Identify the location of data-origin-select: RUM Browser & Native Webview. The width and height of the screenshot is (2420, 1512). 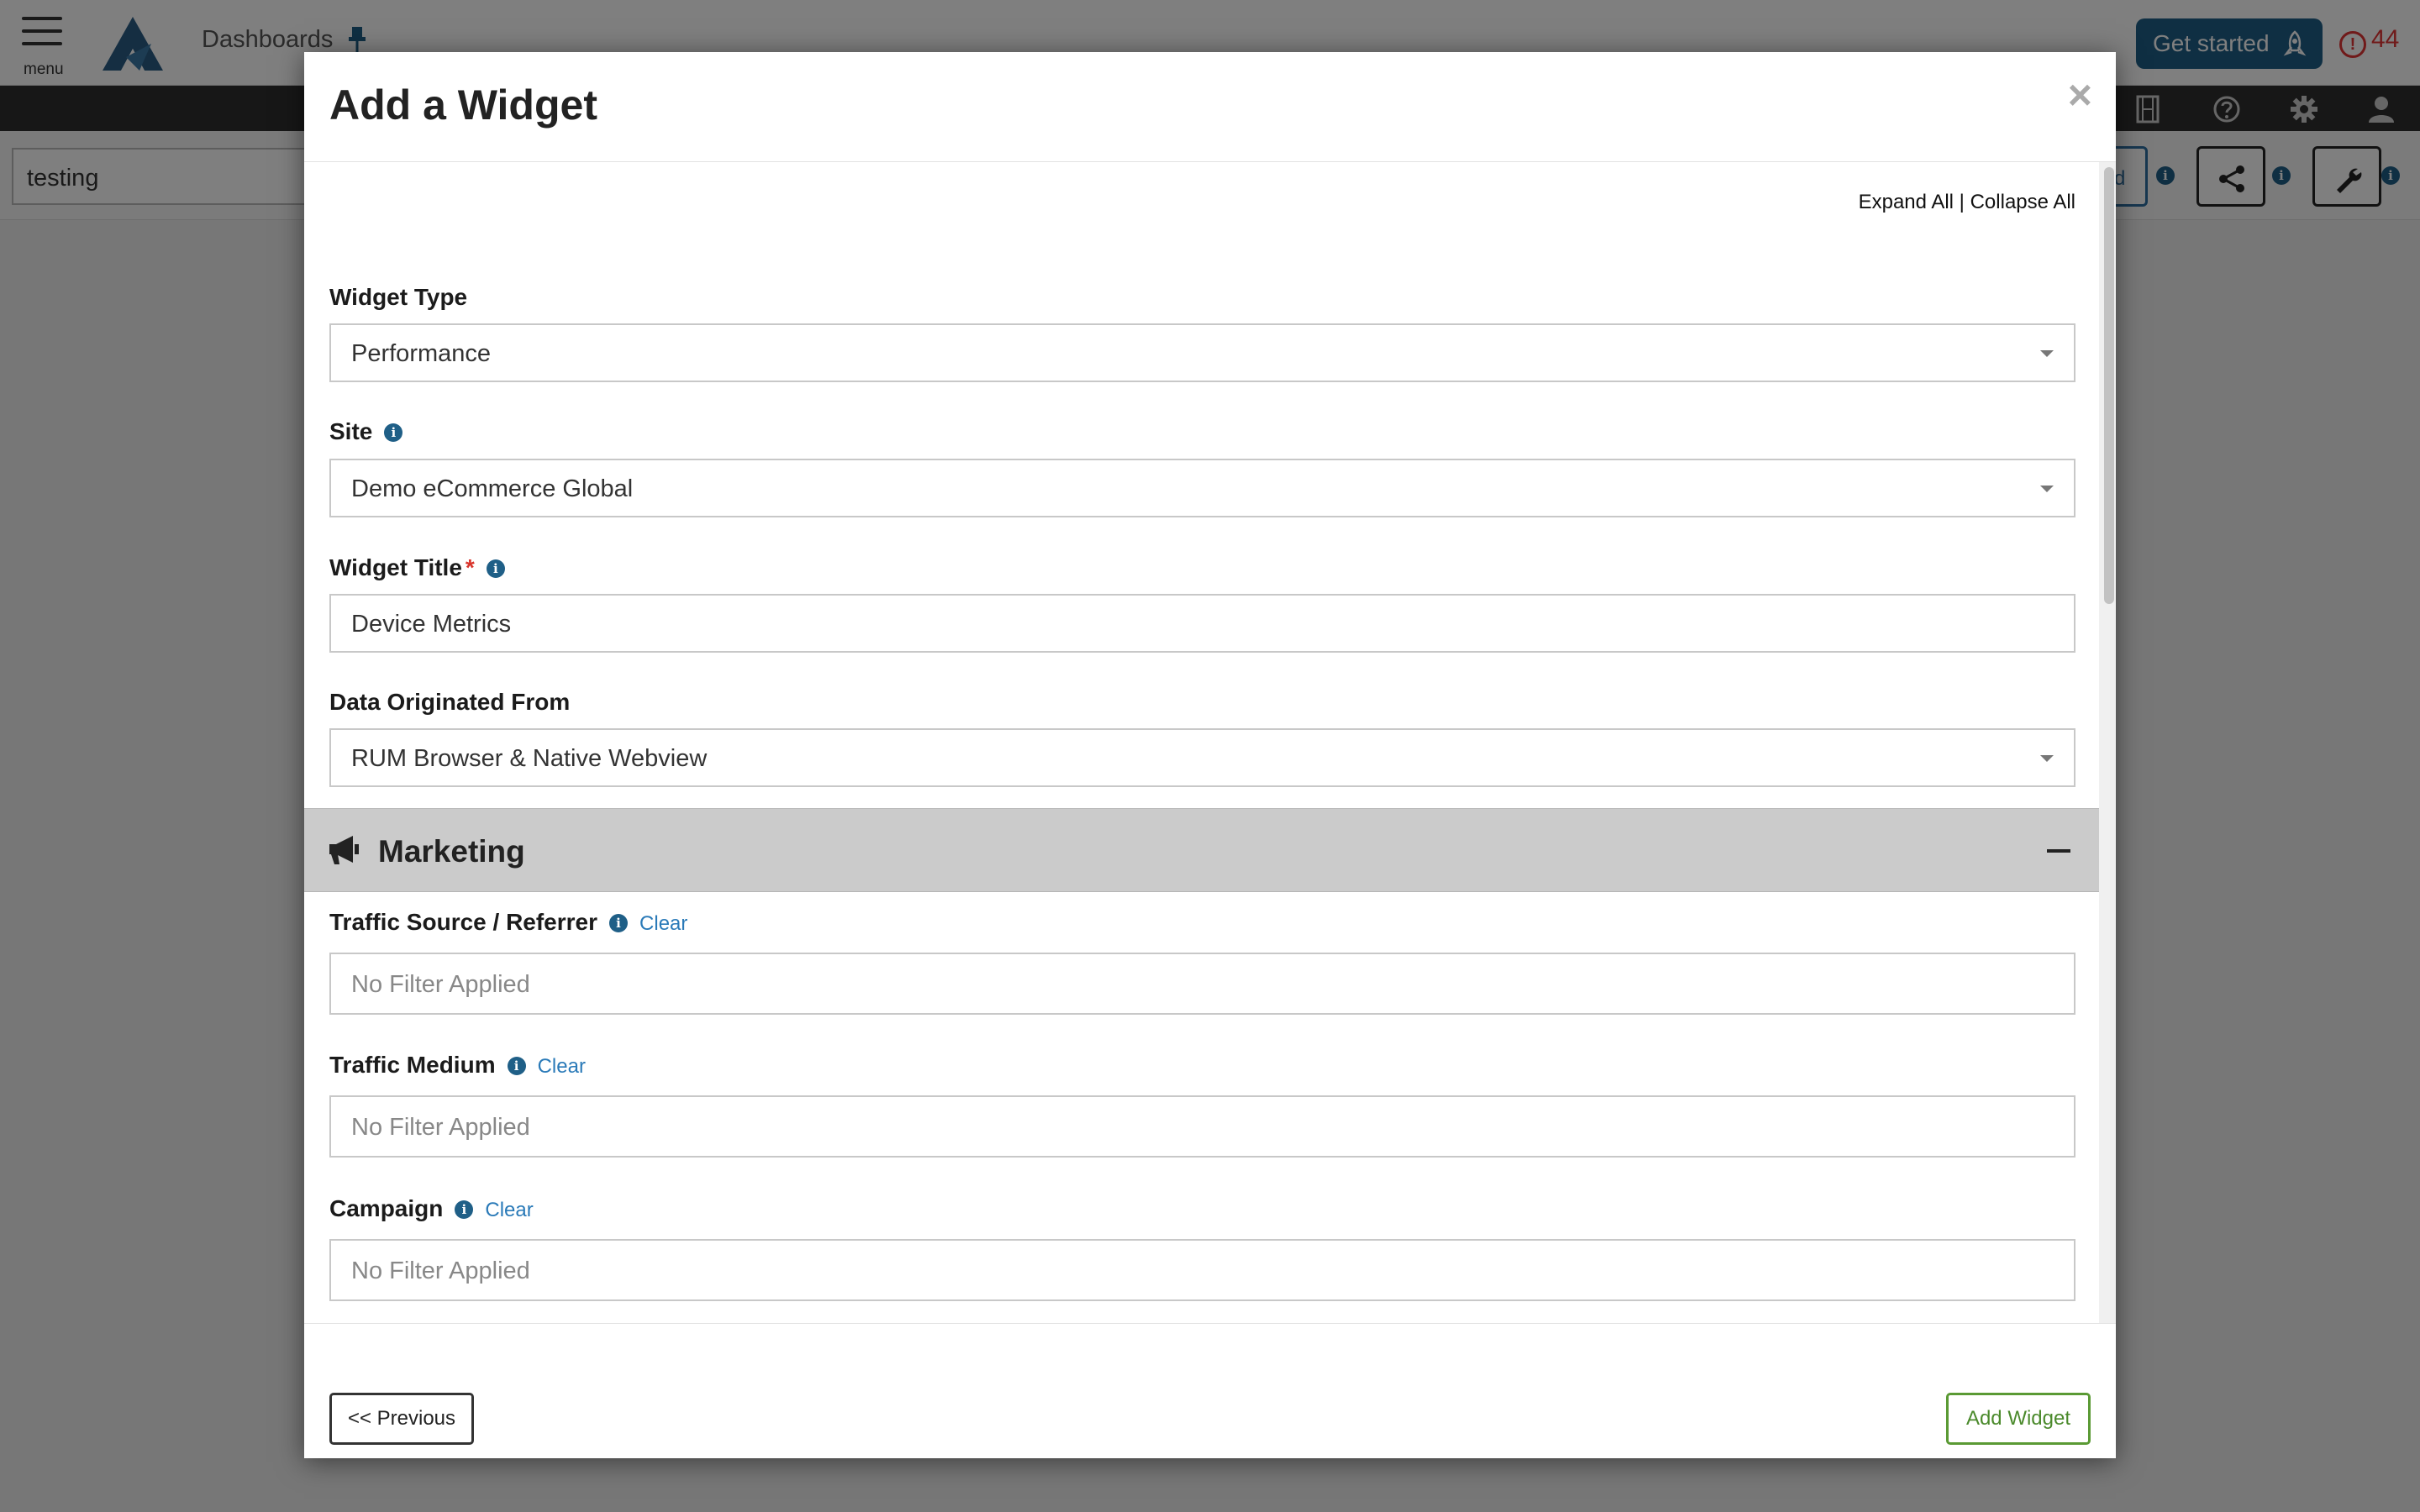
(1202, 757).